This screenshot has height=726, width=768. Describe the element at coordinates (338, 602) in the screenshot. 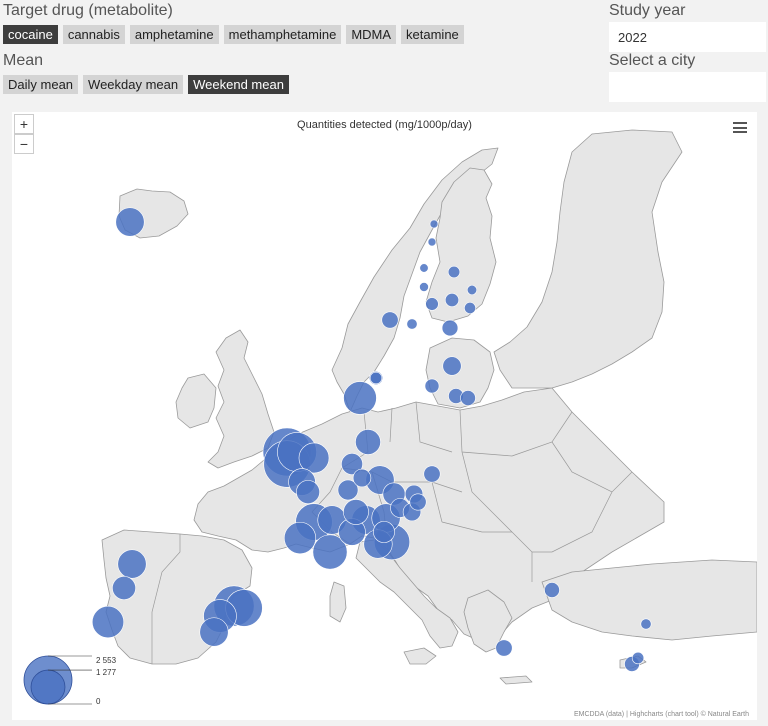

I see `island-sardinia` at that location.